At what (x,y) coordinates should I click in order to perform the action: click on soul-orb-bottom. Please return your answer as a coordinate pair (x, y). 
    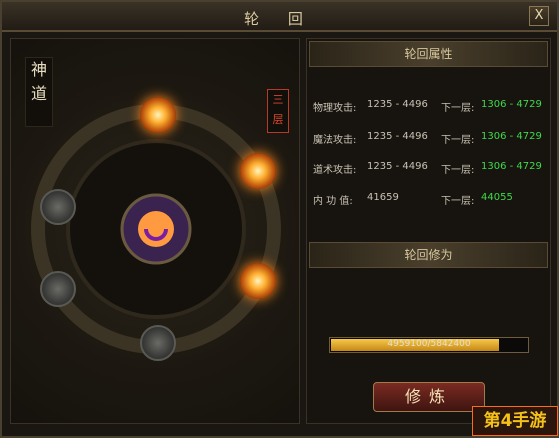
    Looking at the image, I should click on (158, 343).